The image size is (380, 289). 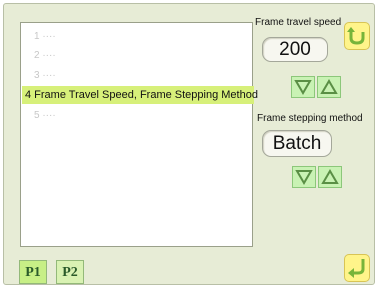 What do you see at coordinates (298, 22) in the screenshot?
I see `travel-speed-label: Frame travel speed` at bounding box center [298, 22].